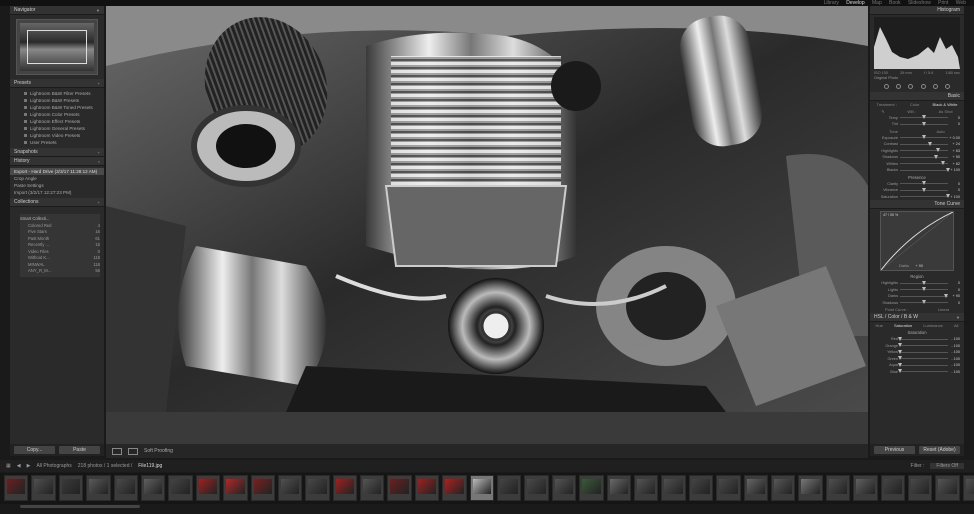 The width and height of the screenshot is (974, 514). Describe the element at coordinates (64, 142) in the screenshot. I see `preset-folder: User Presets` at that location.